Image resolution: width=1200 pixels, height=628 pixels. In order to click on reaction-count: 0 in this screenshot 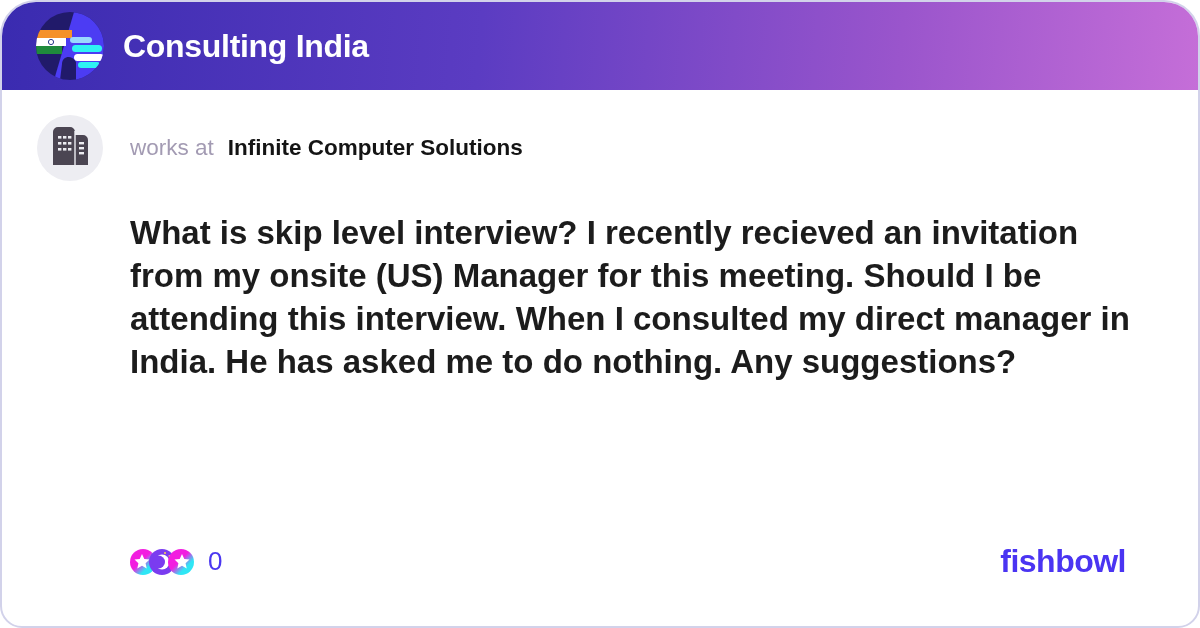, I will do `click(215, 561)`.